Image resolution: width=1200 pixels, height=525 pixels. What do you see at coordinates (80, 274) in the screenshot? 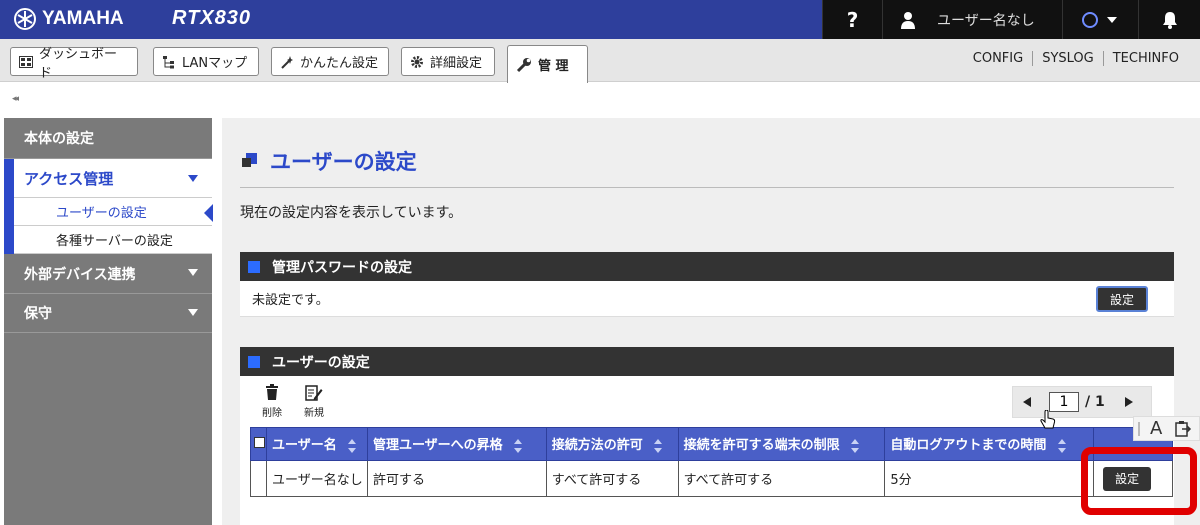
I see `sidebar-item-label: 外部デバイス連携` at bounding box center [80, 274].